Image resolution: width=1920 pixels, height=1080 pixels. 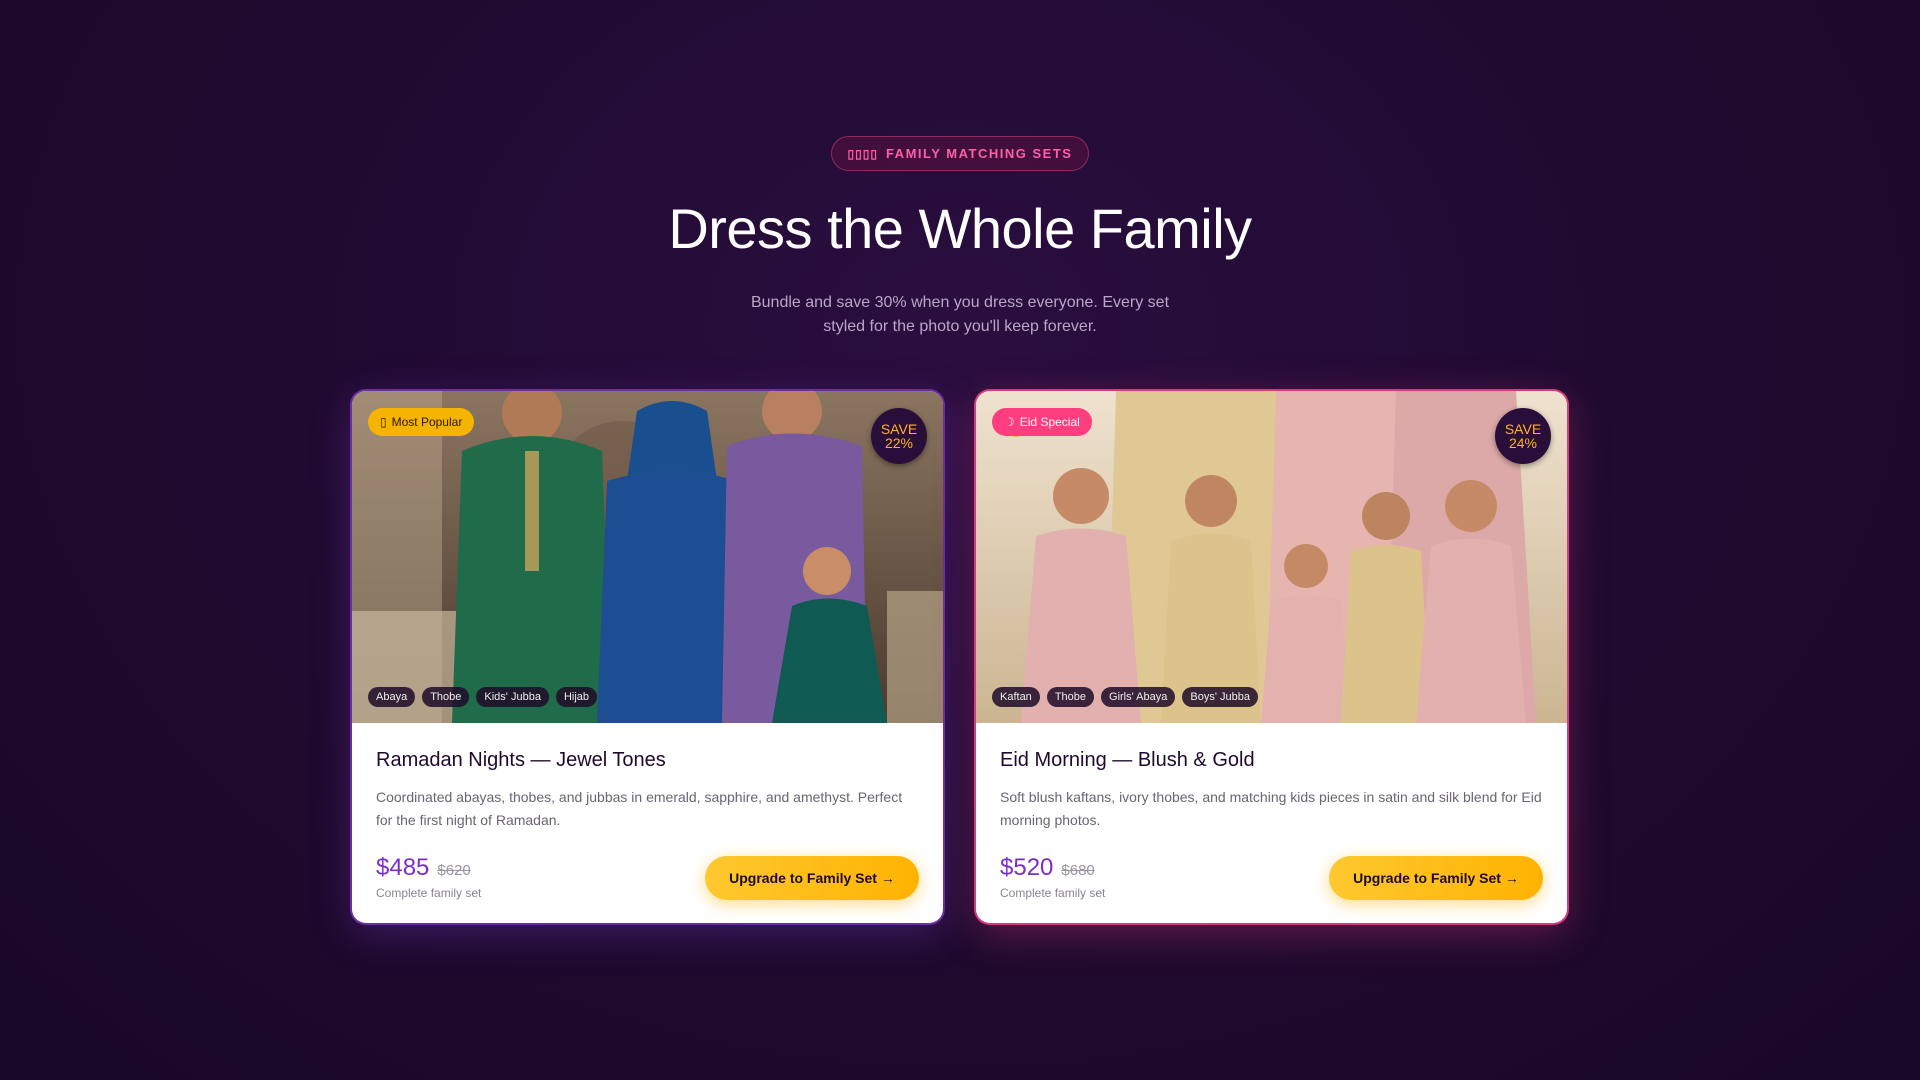 What do you see at coordinates (512, 697) in the screenshot?
I see `garment-tag: Kids' Jubba` at bounding box center [512, 697].